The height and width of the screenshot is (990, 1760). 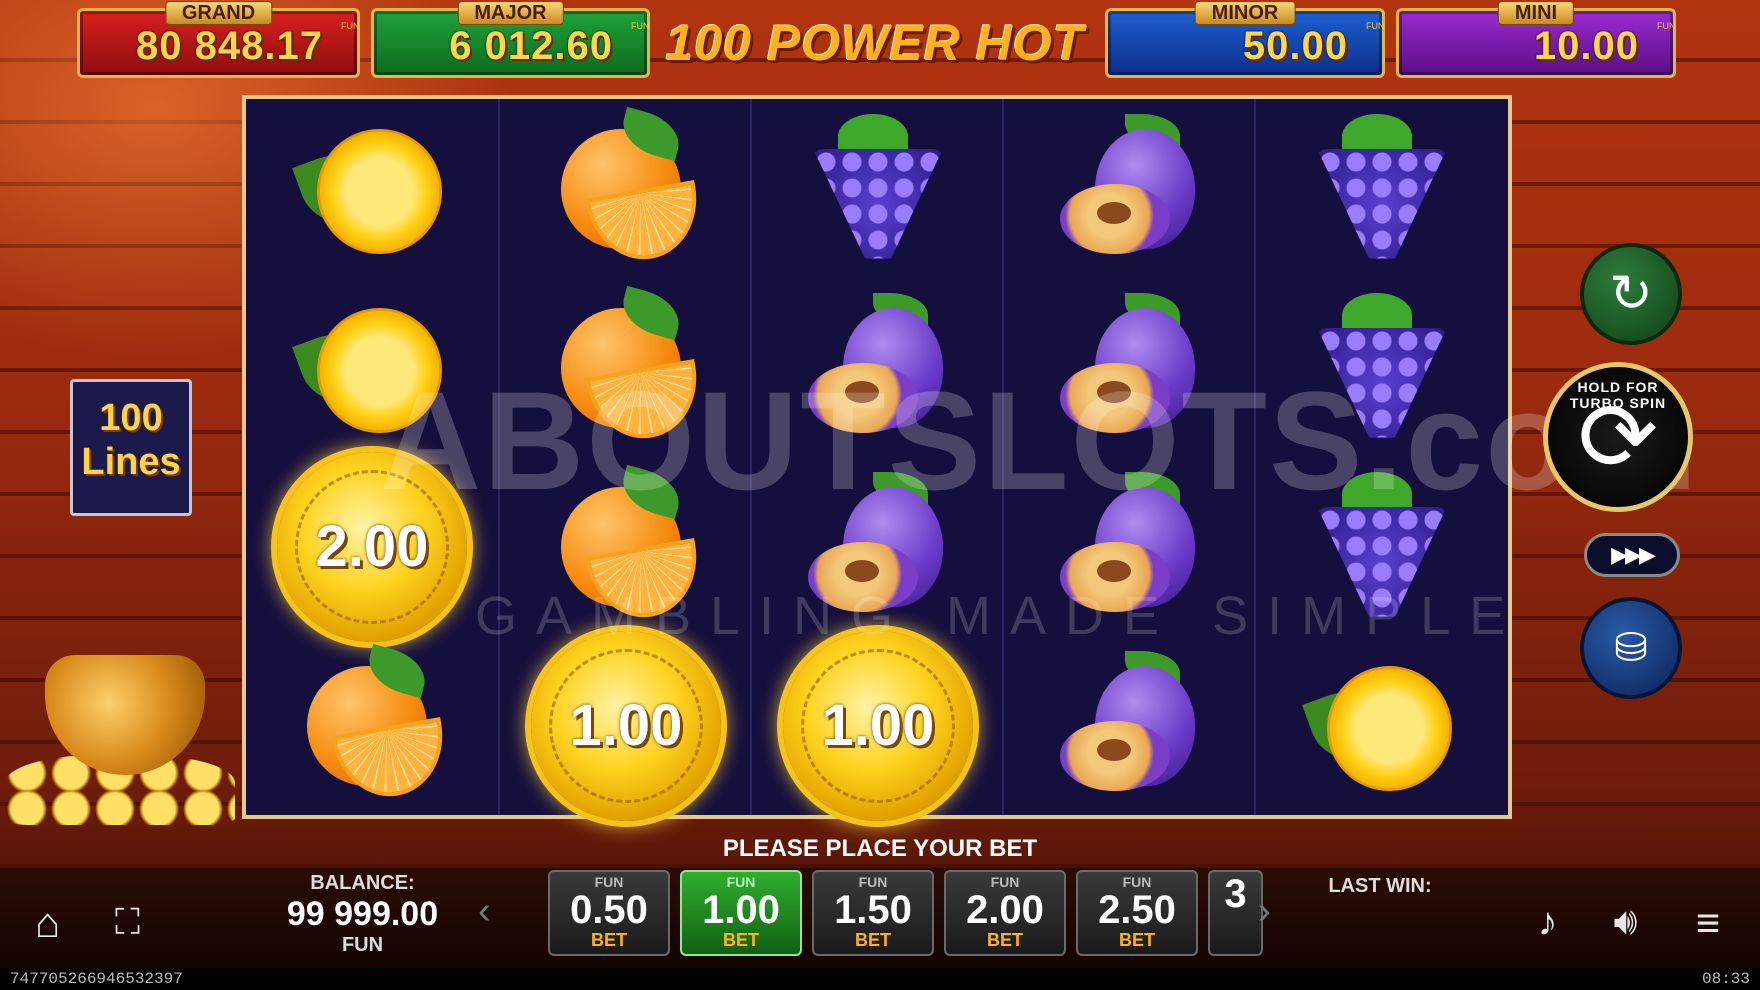 I want to click on balance-label: BALANCE:, so click(x=362, y=883).